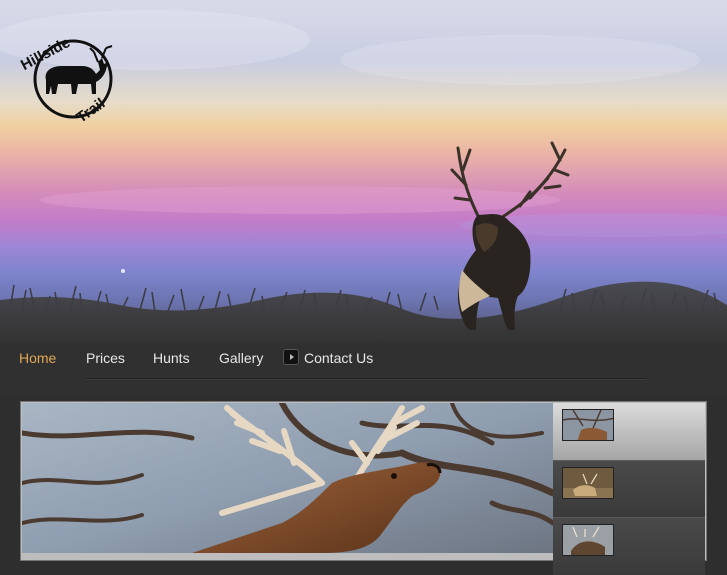  I want to click on logo-text-bottom: Trail, so click(90, 108).